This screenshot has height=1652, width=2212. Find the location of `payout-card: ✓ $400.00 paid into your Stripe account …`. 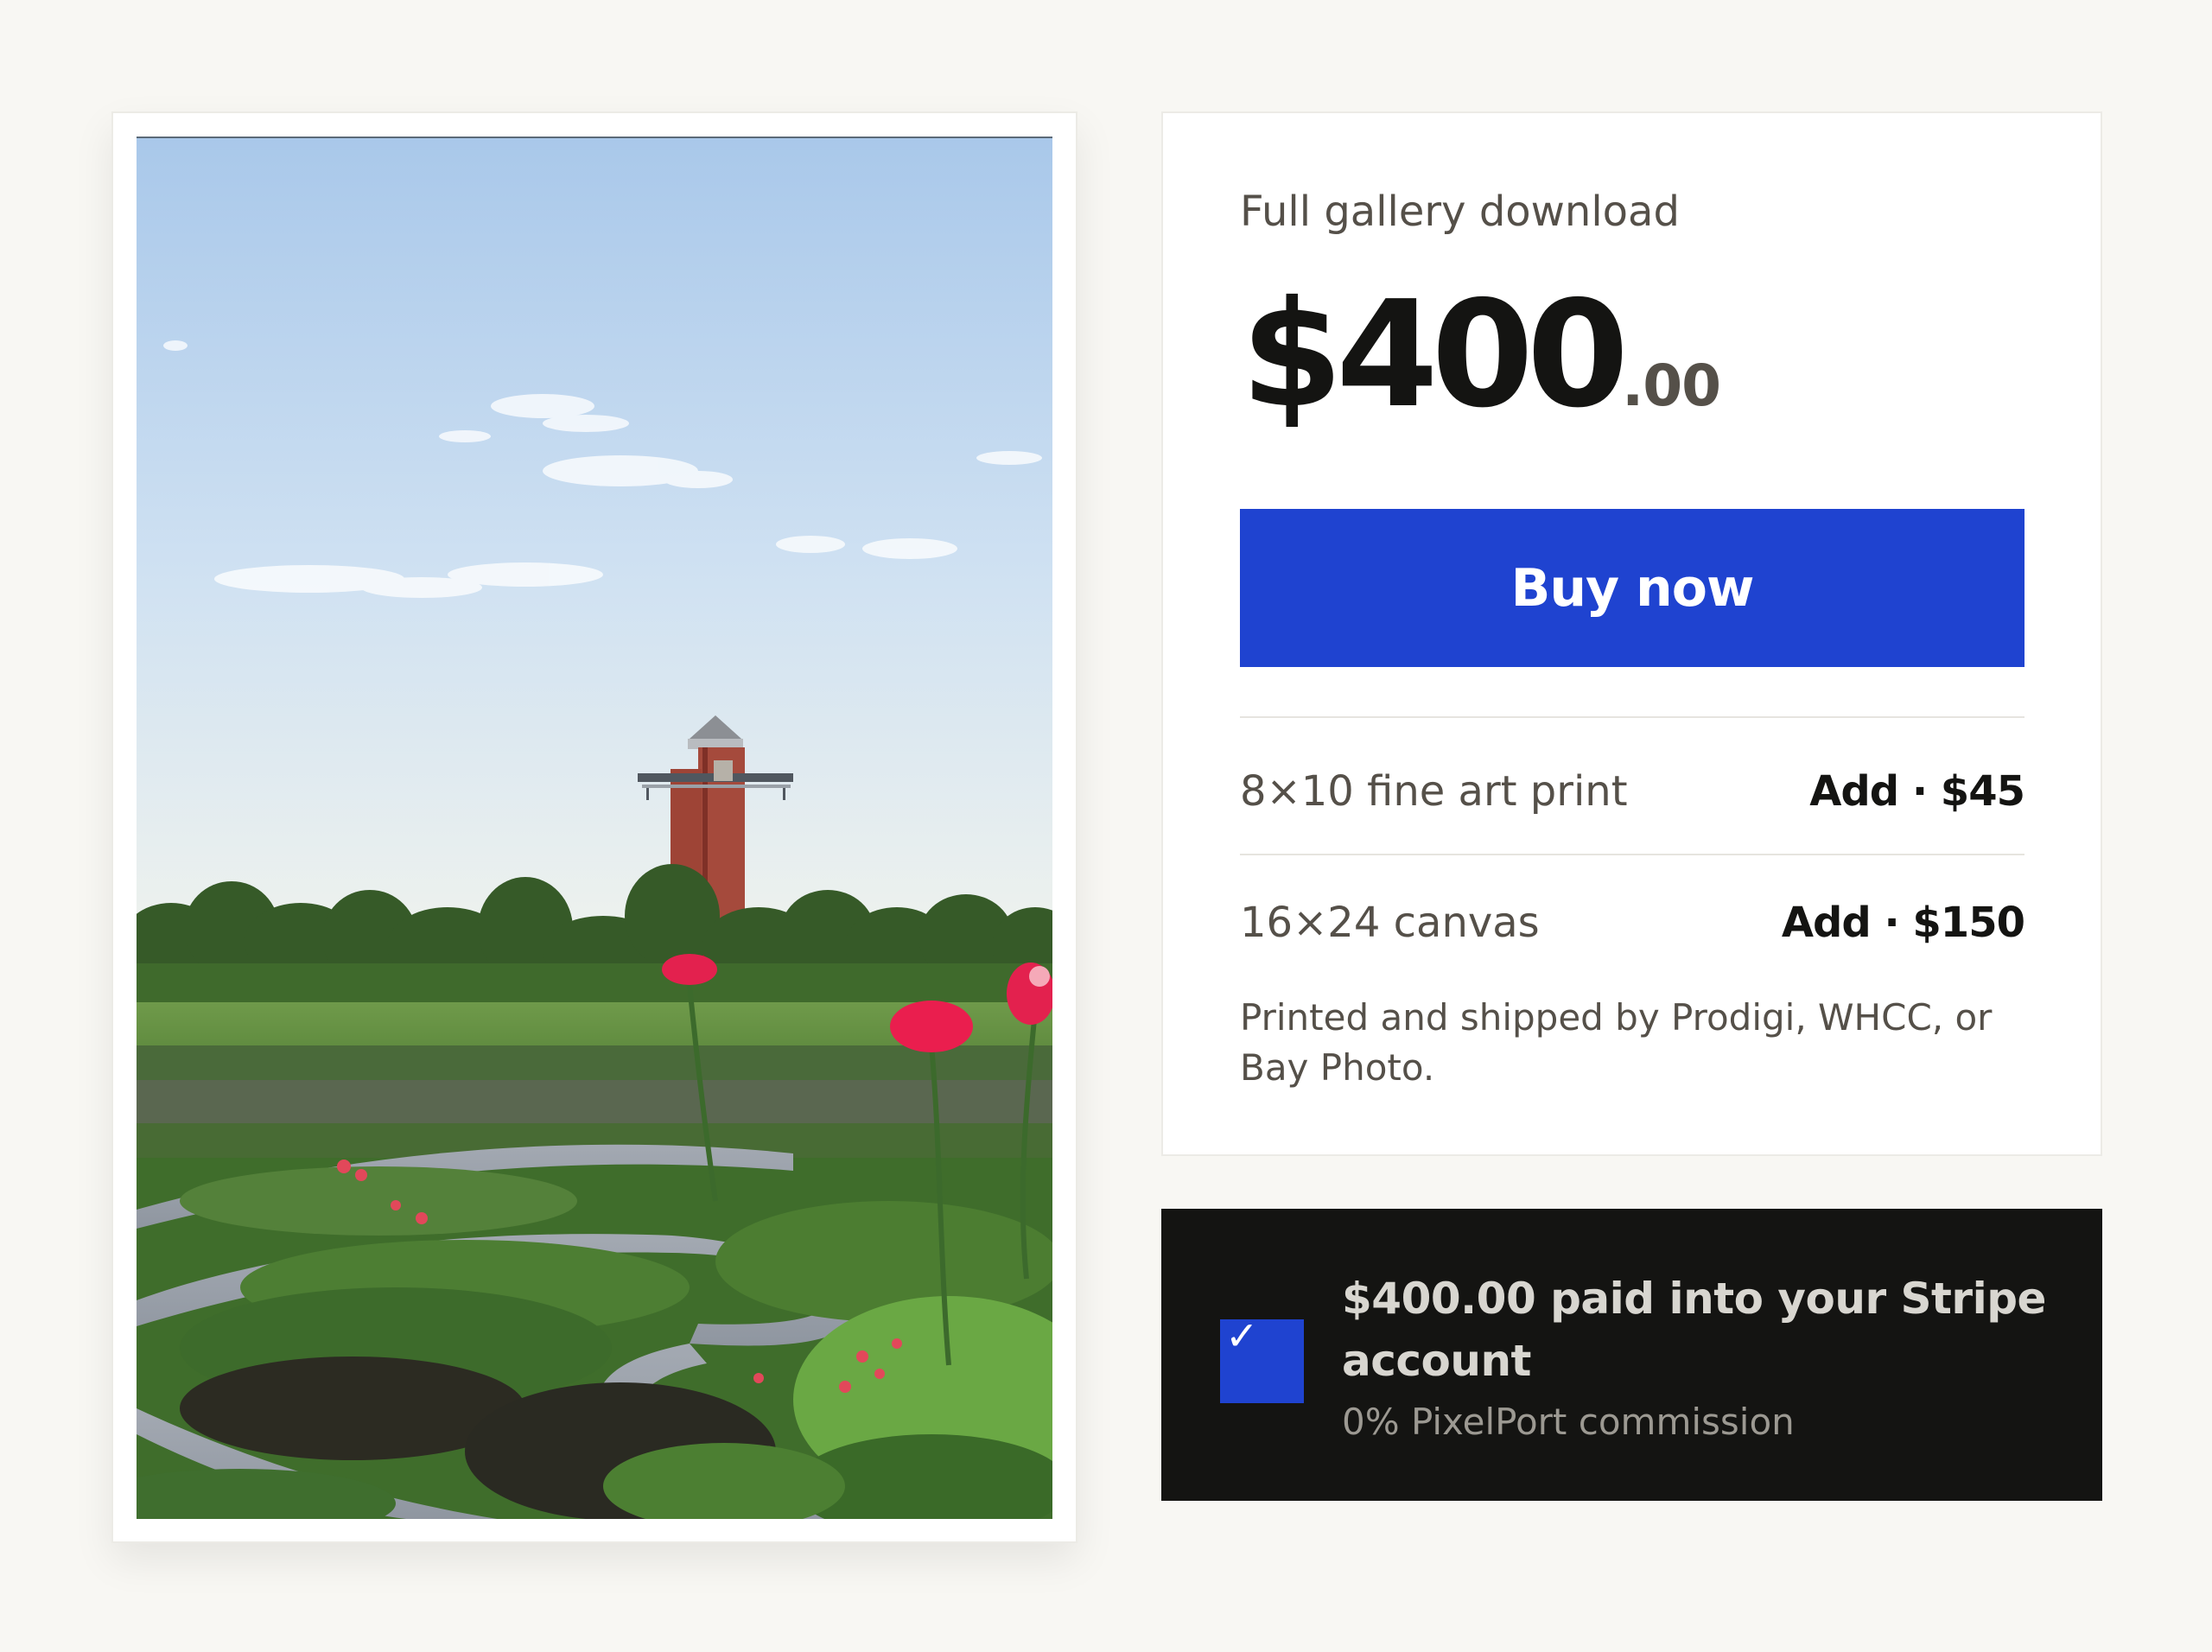

payout-card: ✓ $400.00 paid into your Stripe account … is located at coordinates (1631, 1355).